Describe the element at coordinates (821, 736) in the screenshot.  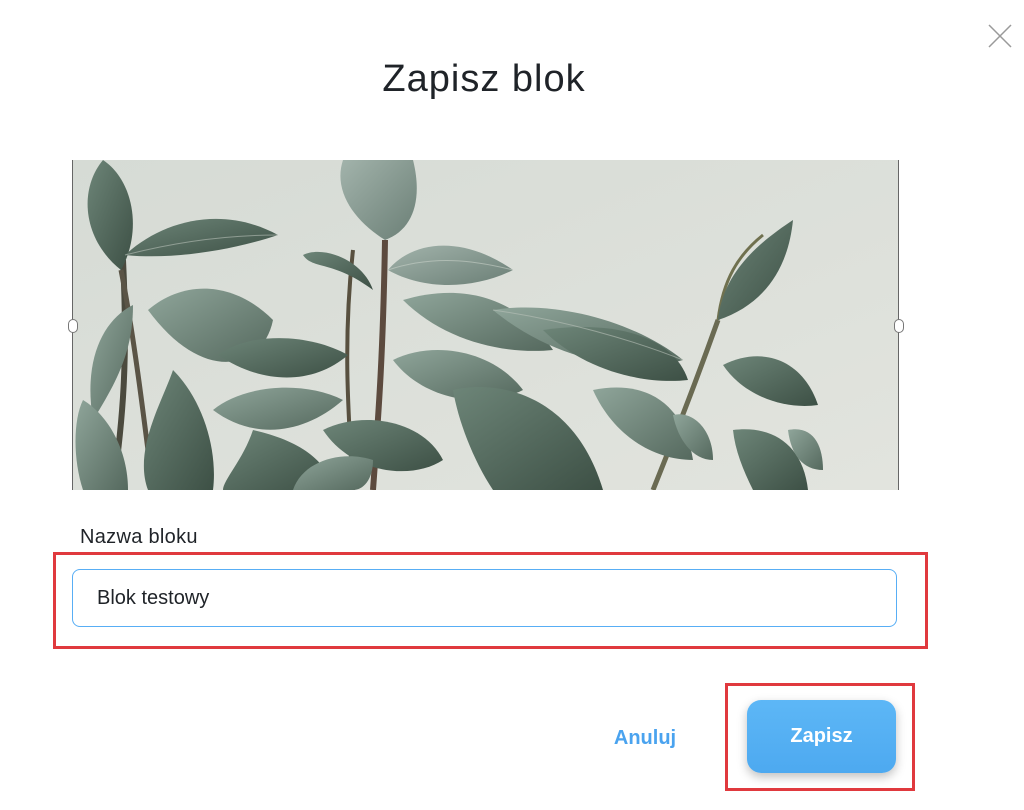
I see `save-button: Zapisz` at that location.